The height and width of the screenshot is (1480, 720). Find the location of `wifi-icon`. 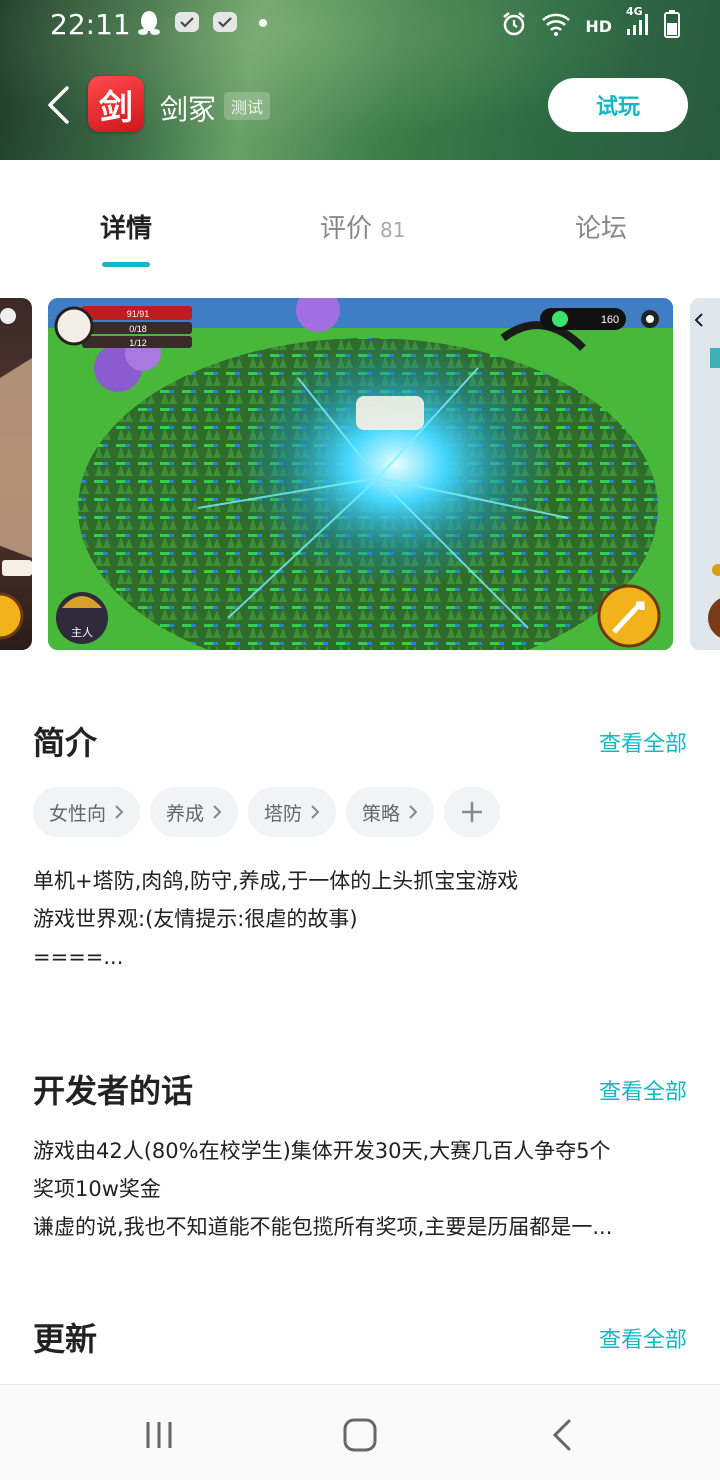

wifi-icon is located at coordinates (556, 26).